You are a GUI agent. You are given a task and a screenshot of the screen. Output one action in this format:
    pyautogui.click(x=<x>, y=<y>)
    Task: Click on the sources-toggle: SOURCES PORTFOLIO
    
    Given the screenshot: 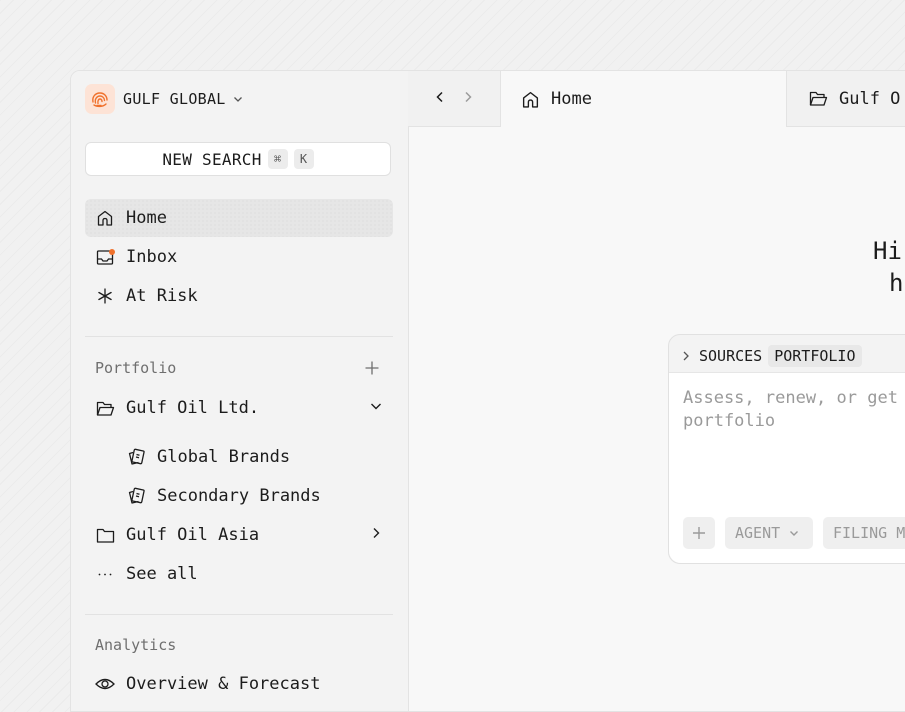 What is the action you would take?
    pyautogui.click(x=771, y=356)
    